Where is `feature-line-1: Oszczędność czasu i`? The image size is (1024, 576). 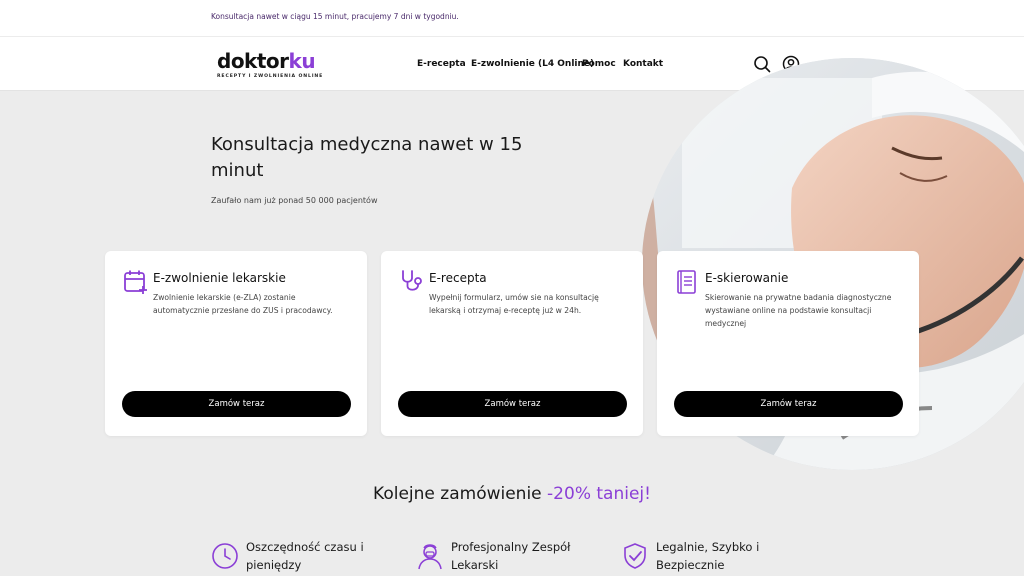
feature-line-1: Oszczędność czasu i is located at coordinates (305, 547).